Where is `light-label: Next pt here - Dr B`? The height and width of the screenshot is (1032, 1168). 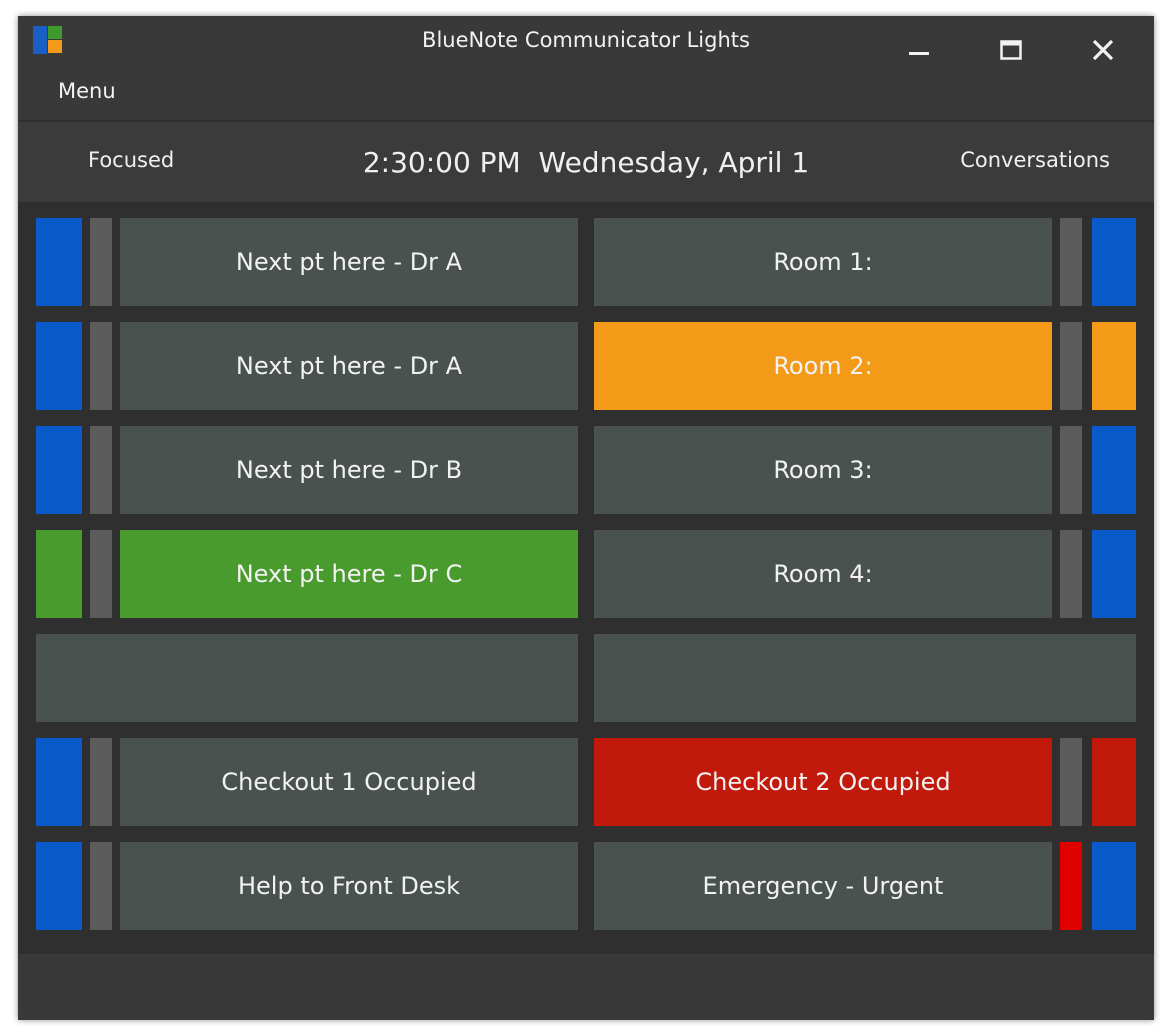 light-label: Next pt here - Dr B is located at coordinates (349, 470).